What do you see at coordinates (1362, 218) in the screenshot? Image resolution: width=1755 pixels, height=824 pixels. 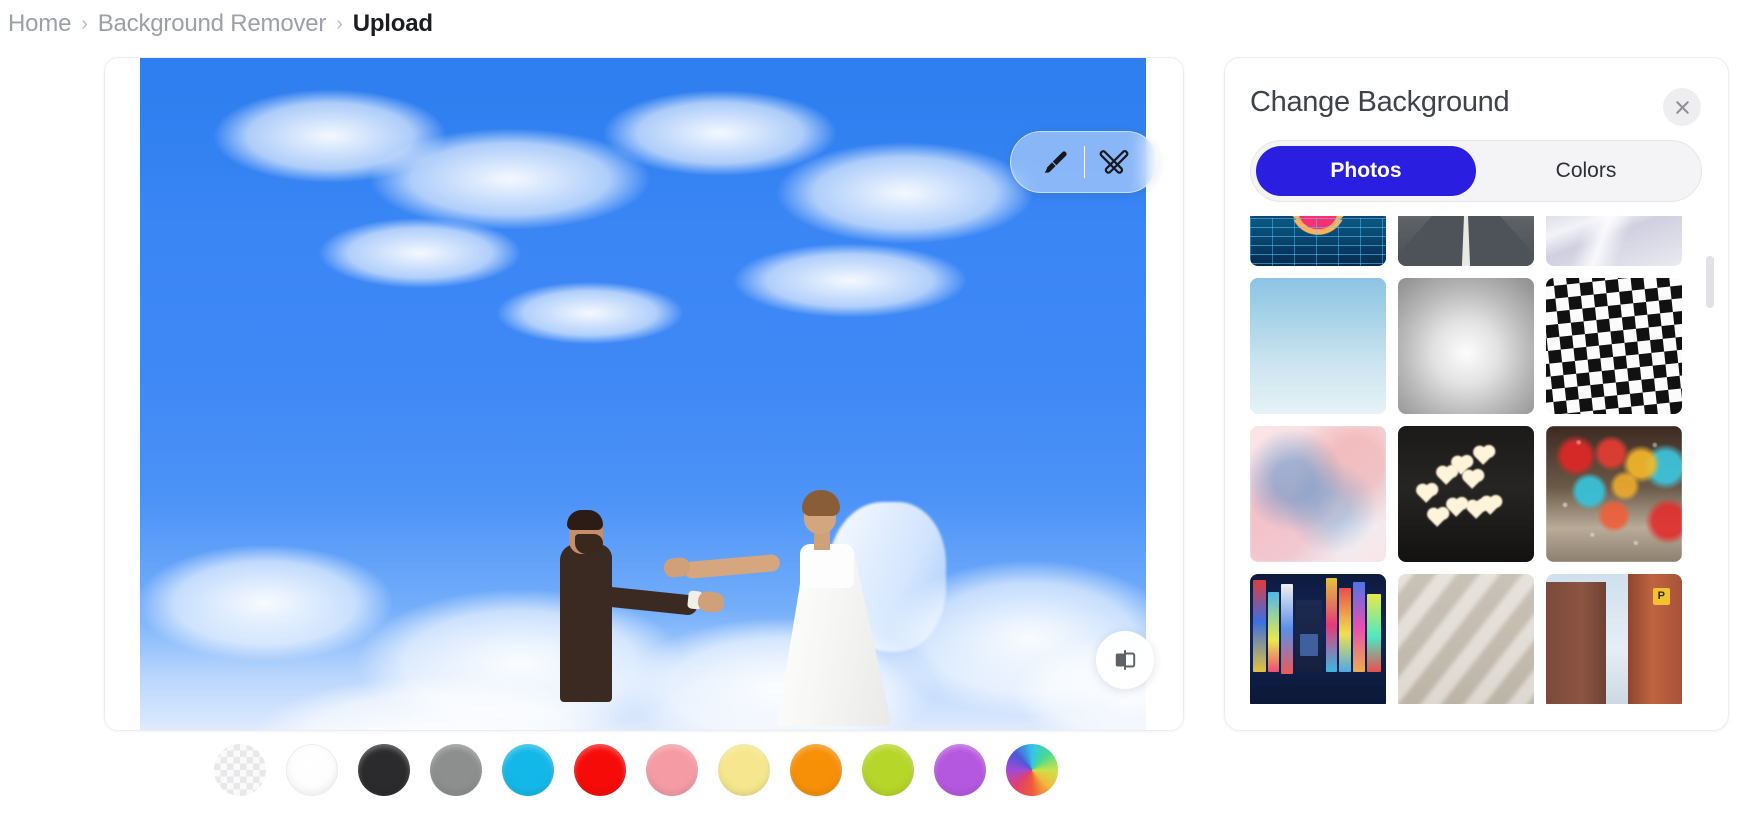 I see `mountain-right` at bounding box center [1362, 218].